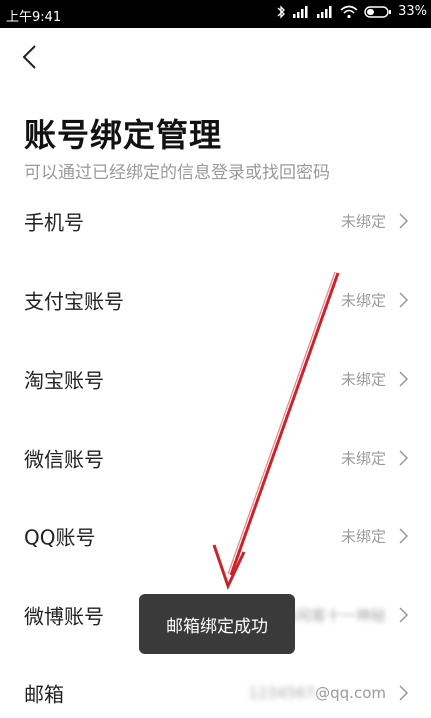 The height and width of the screenshot is (718, 431). I want to click on row-qq: QQ账号 未绑定, so click(215, 536).